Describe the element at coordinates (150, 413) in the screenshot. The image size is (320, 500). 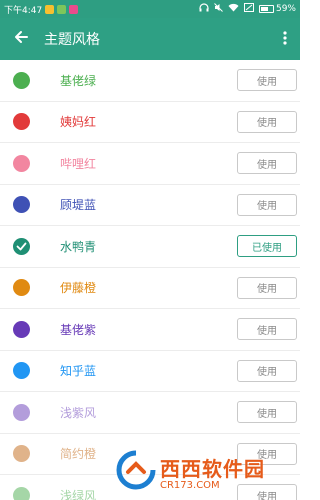
I see `theme-row: 浅紫风 使用` at that location.